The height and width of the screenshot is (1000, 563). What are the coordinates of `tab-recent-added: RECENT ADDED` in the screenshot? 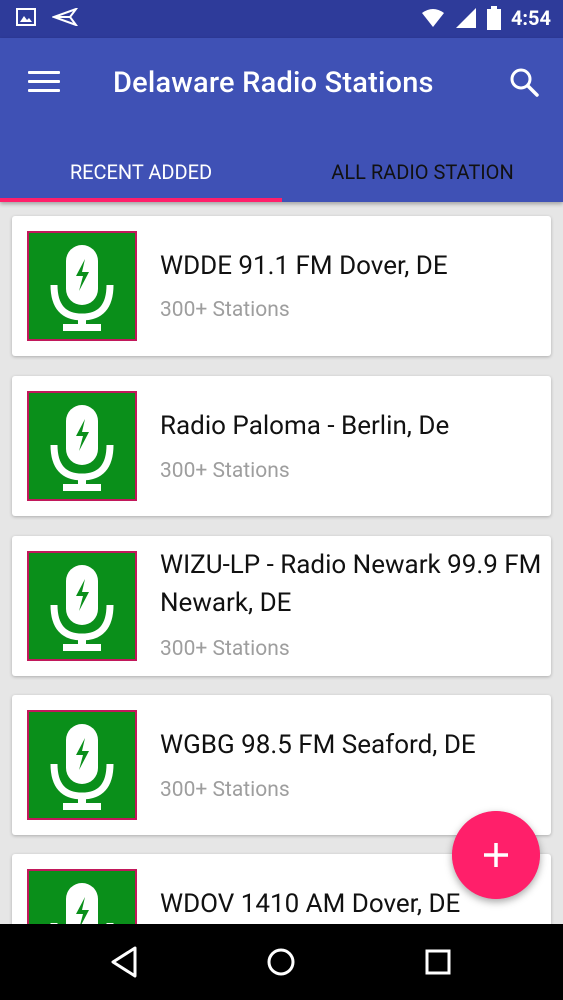 It's located at (141, 172).